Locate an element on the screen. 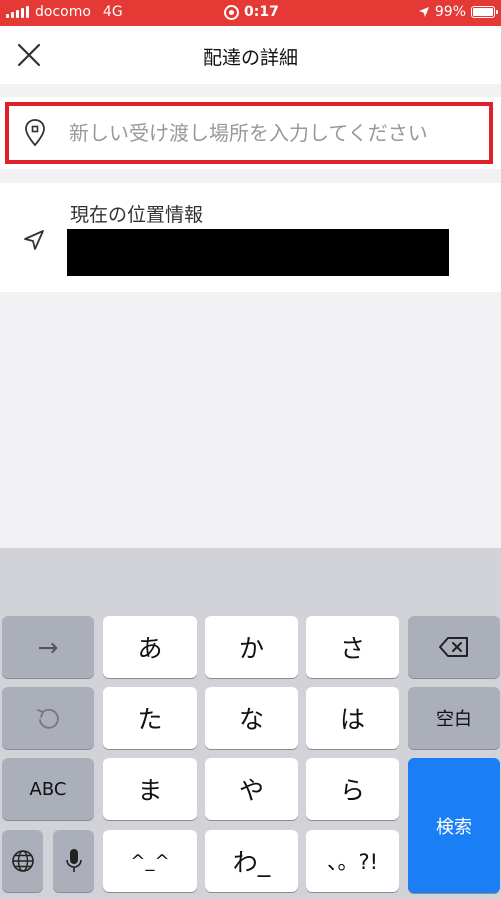 The width and height of the screenshot is (501, 899). emoticon-key: ^_^ is located at coordinates (150, 861).